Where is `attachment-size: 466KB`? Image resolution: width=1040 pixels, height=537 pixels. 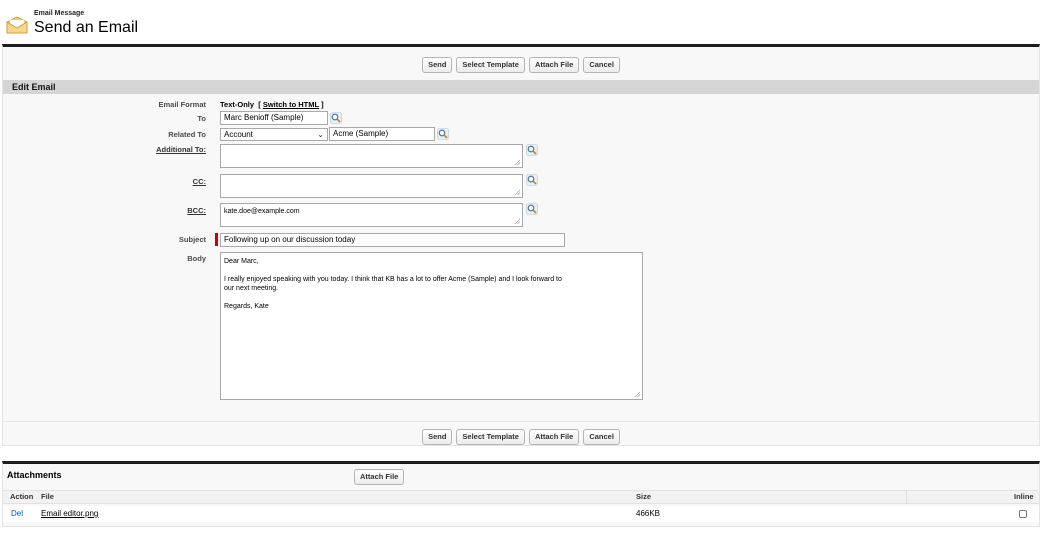
attachment-size: 466KB is located at coordinates (648, 513).